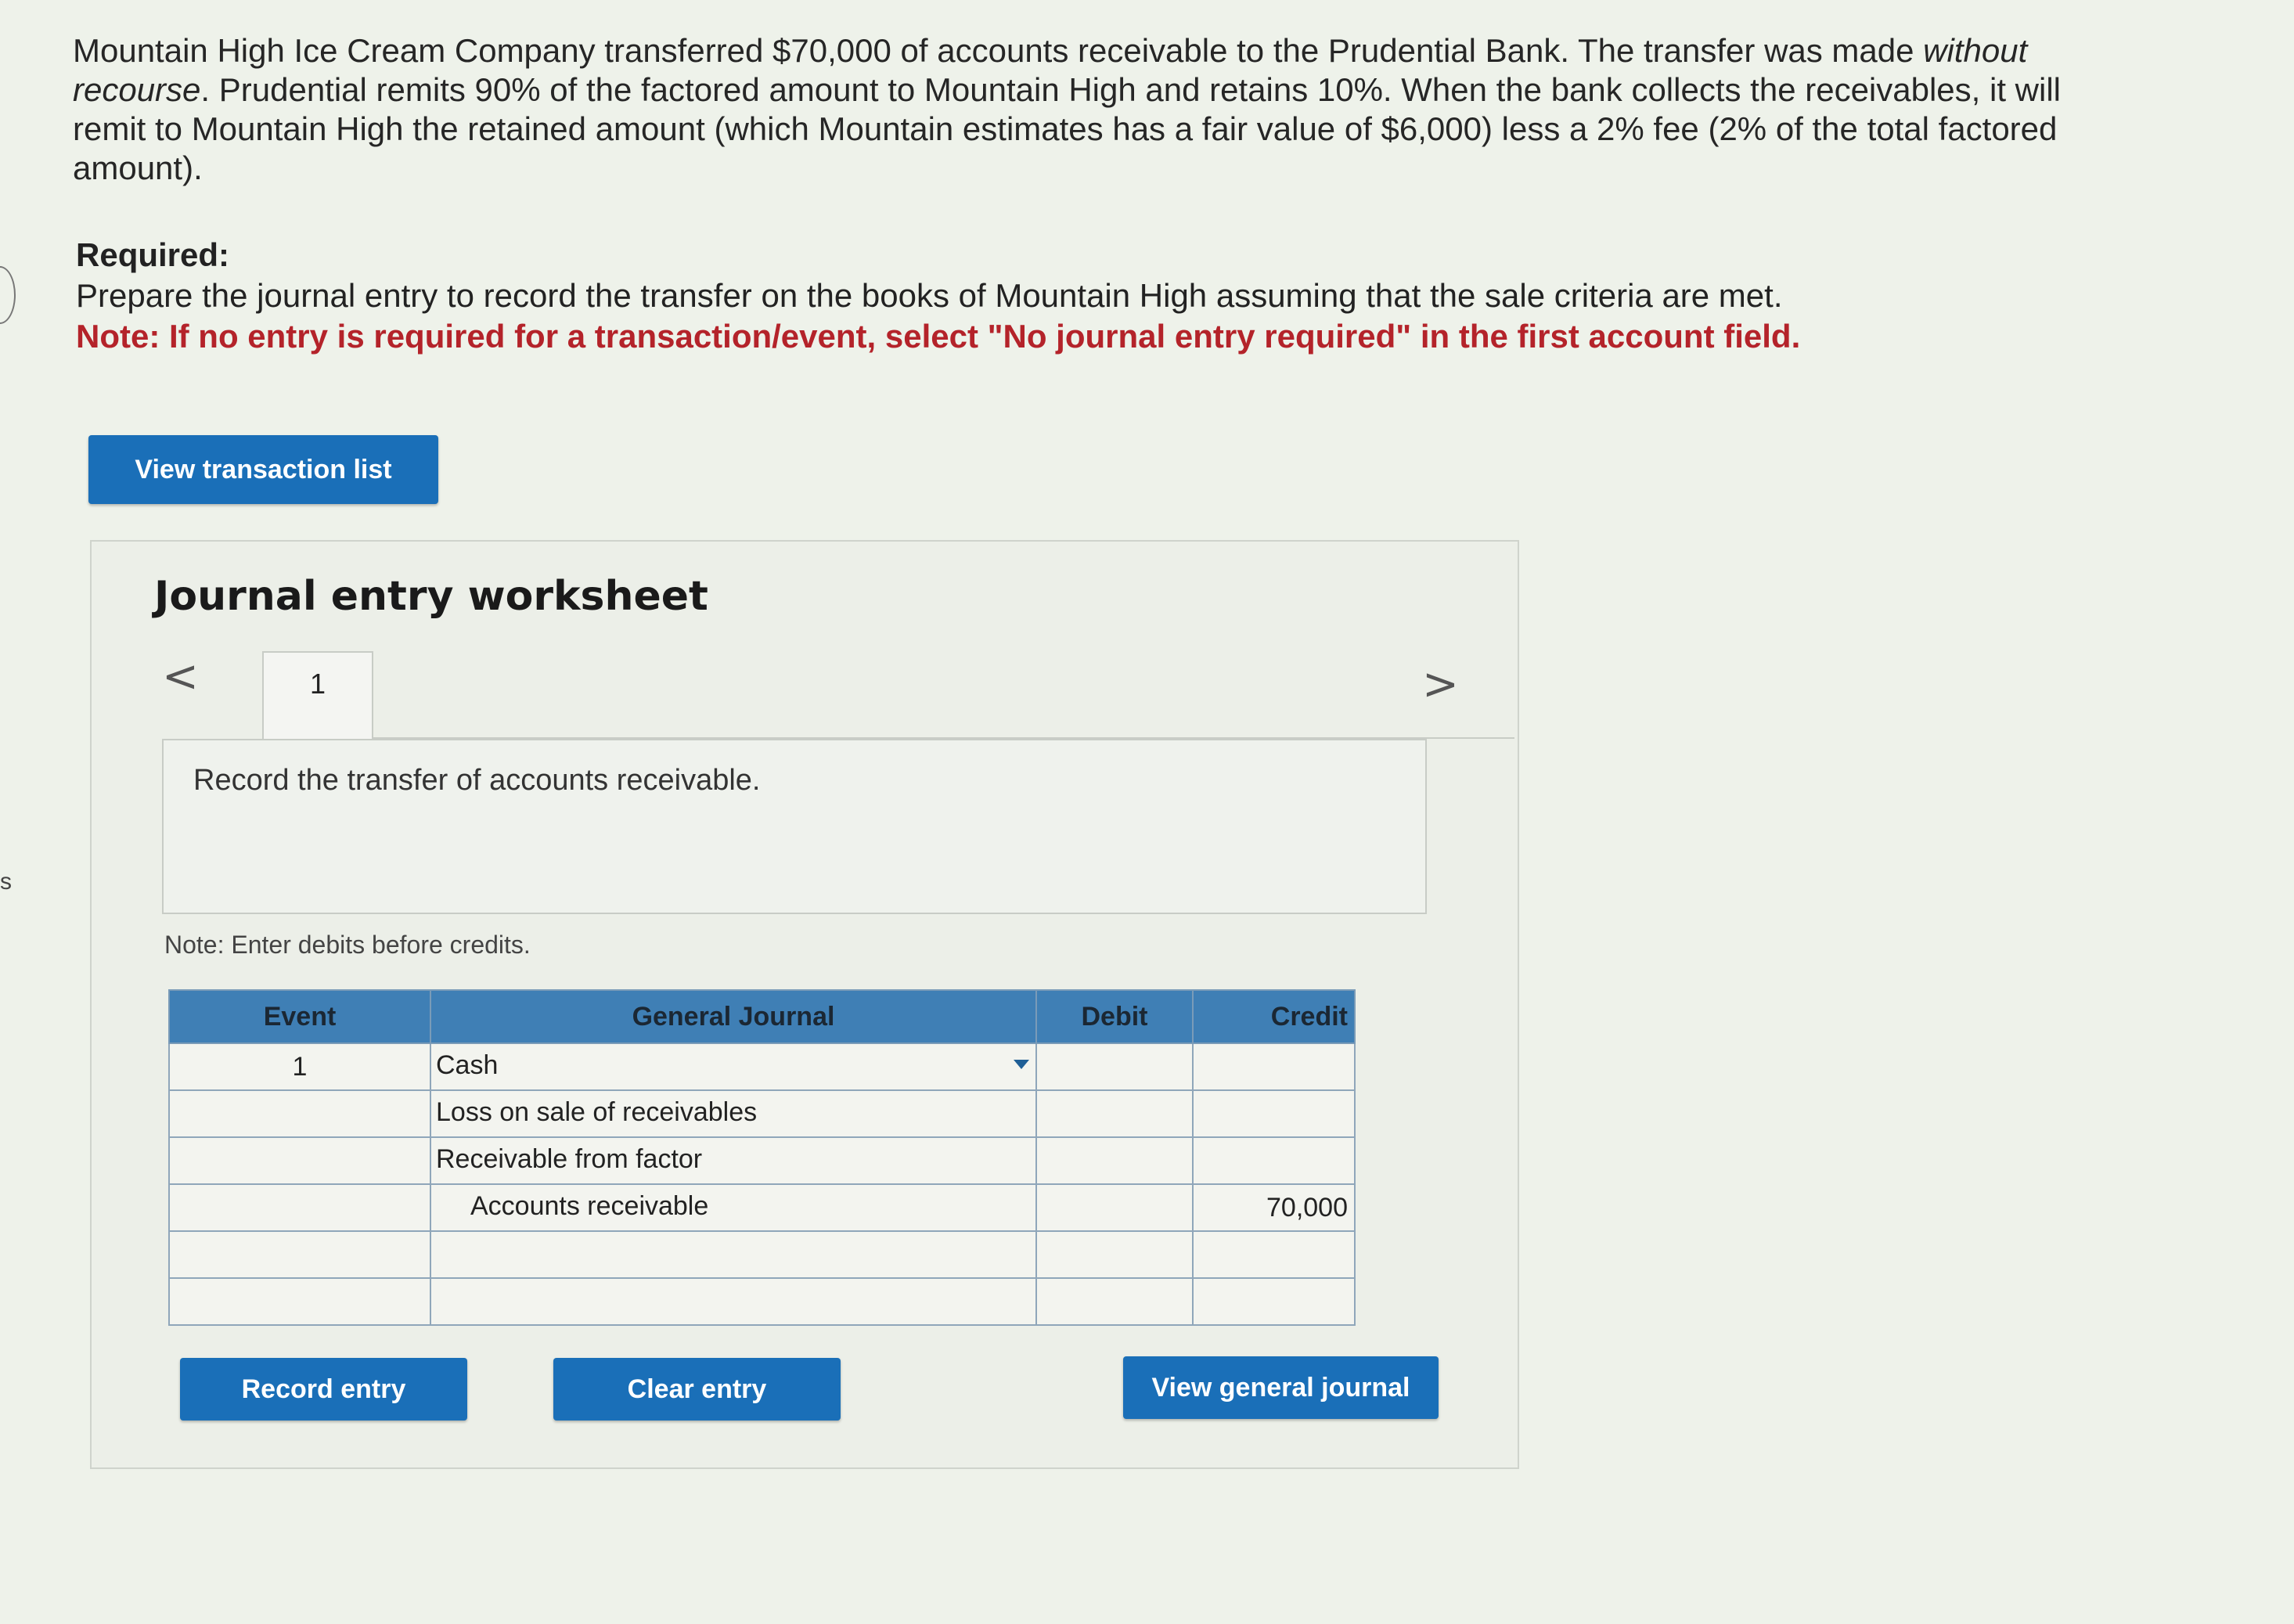  Describe the element at coordinates (180, 676) in the screenshot. I see `chevron-left-icon: <` at that location.